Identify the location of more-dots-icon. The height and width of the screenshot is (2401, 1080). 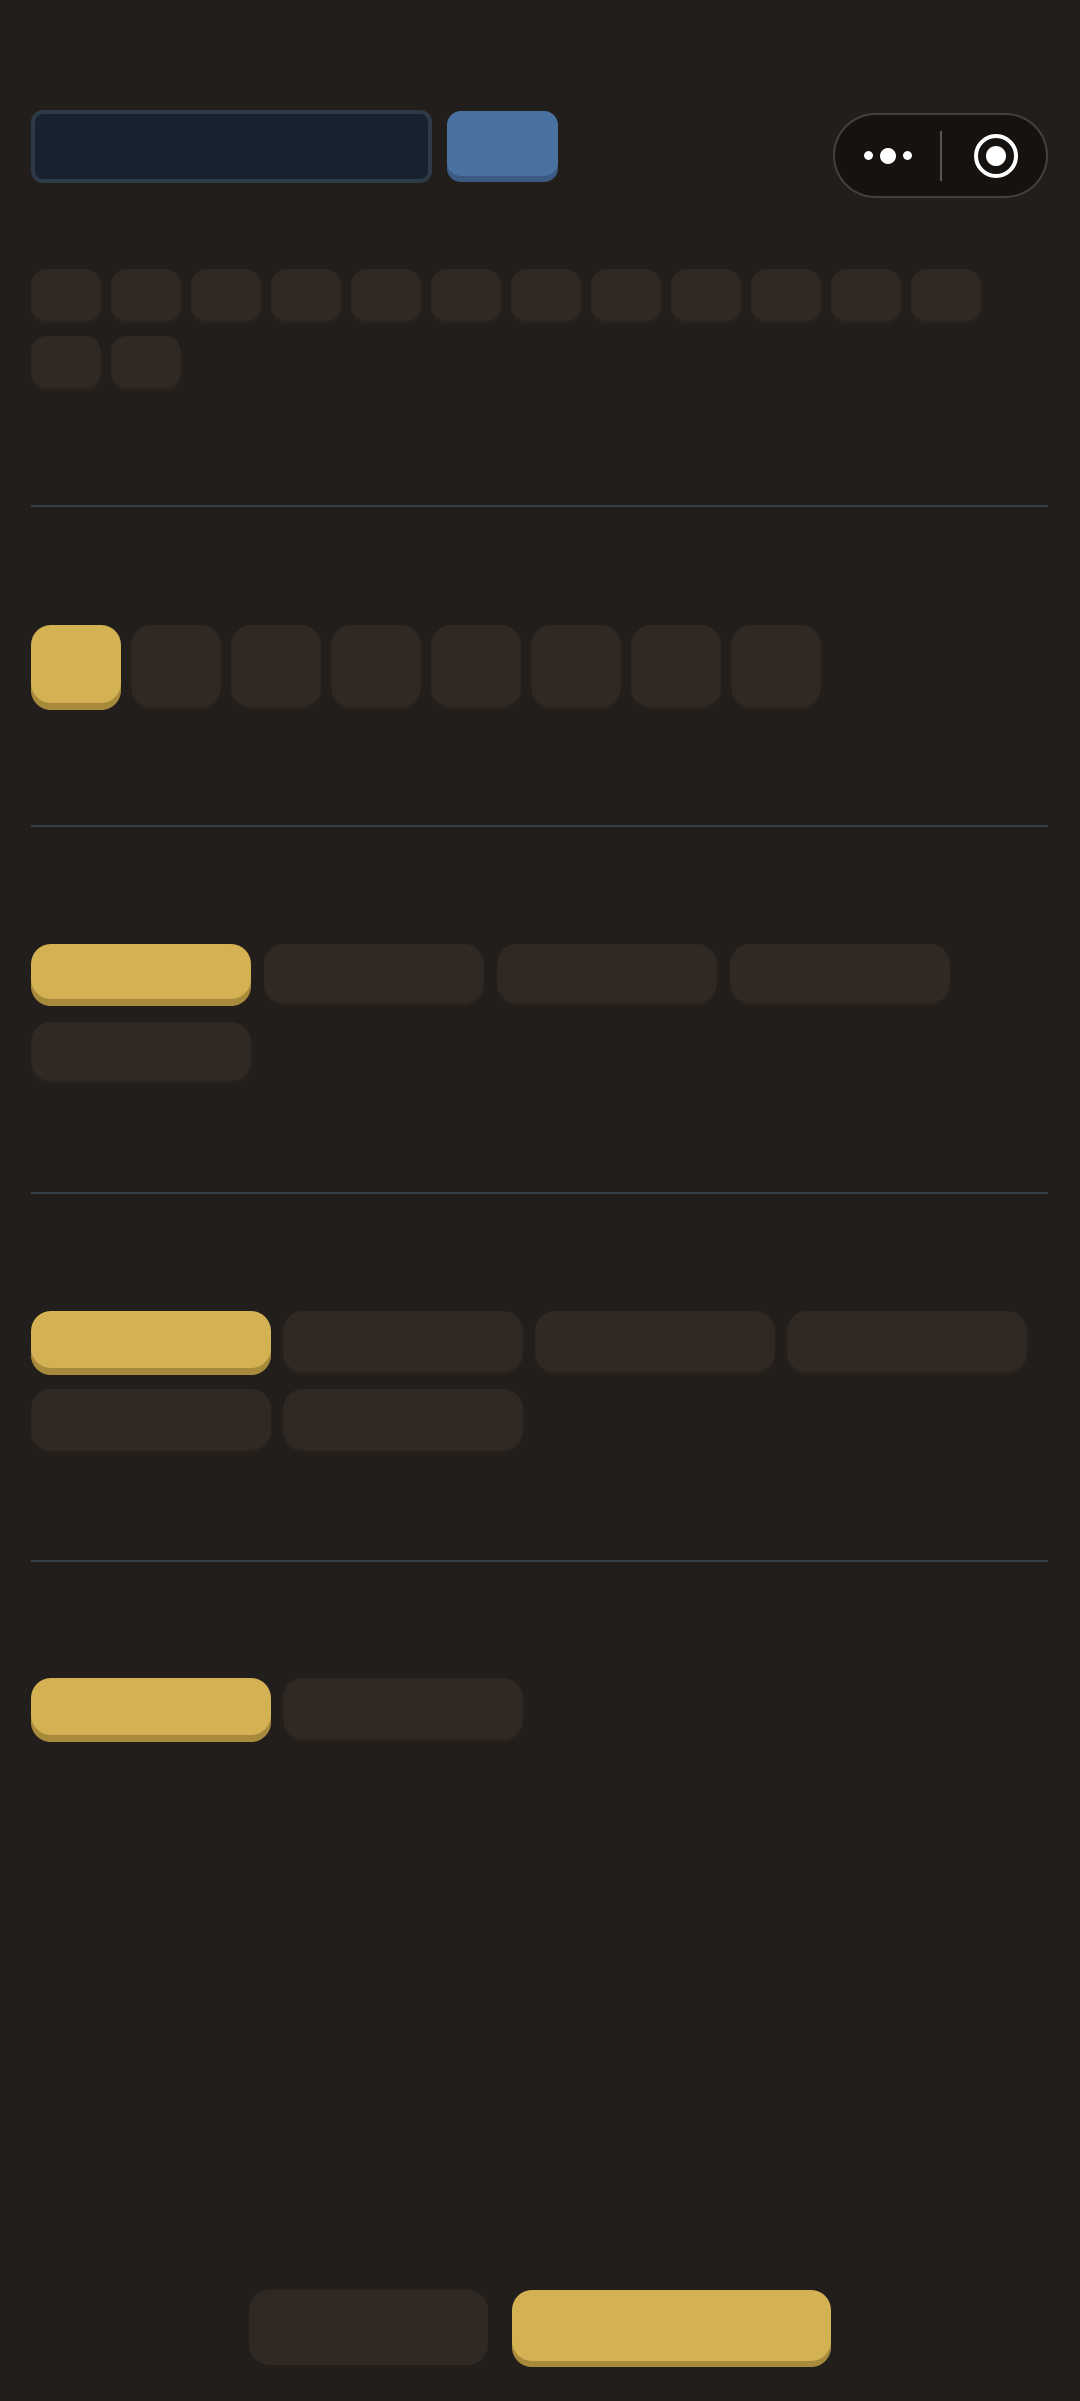
(868, 155).